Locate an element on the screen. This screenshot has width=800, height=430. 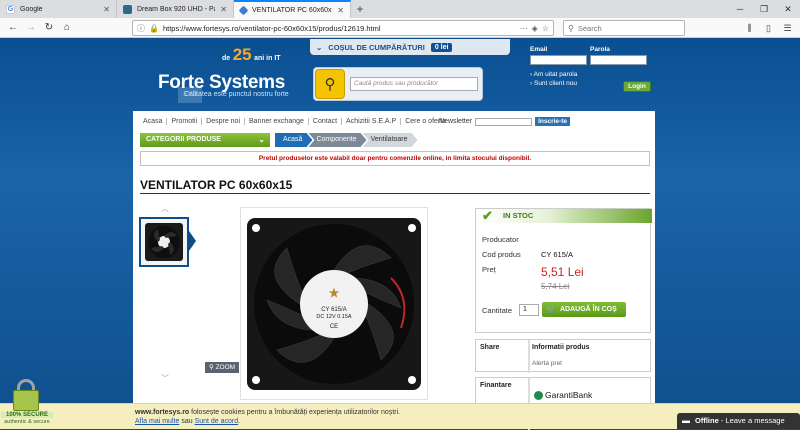
tab-title: Dream Box 920 UHD - Page 22 is located at coordinates (176, 9).